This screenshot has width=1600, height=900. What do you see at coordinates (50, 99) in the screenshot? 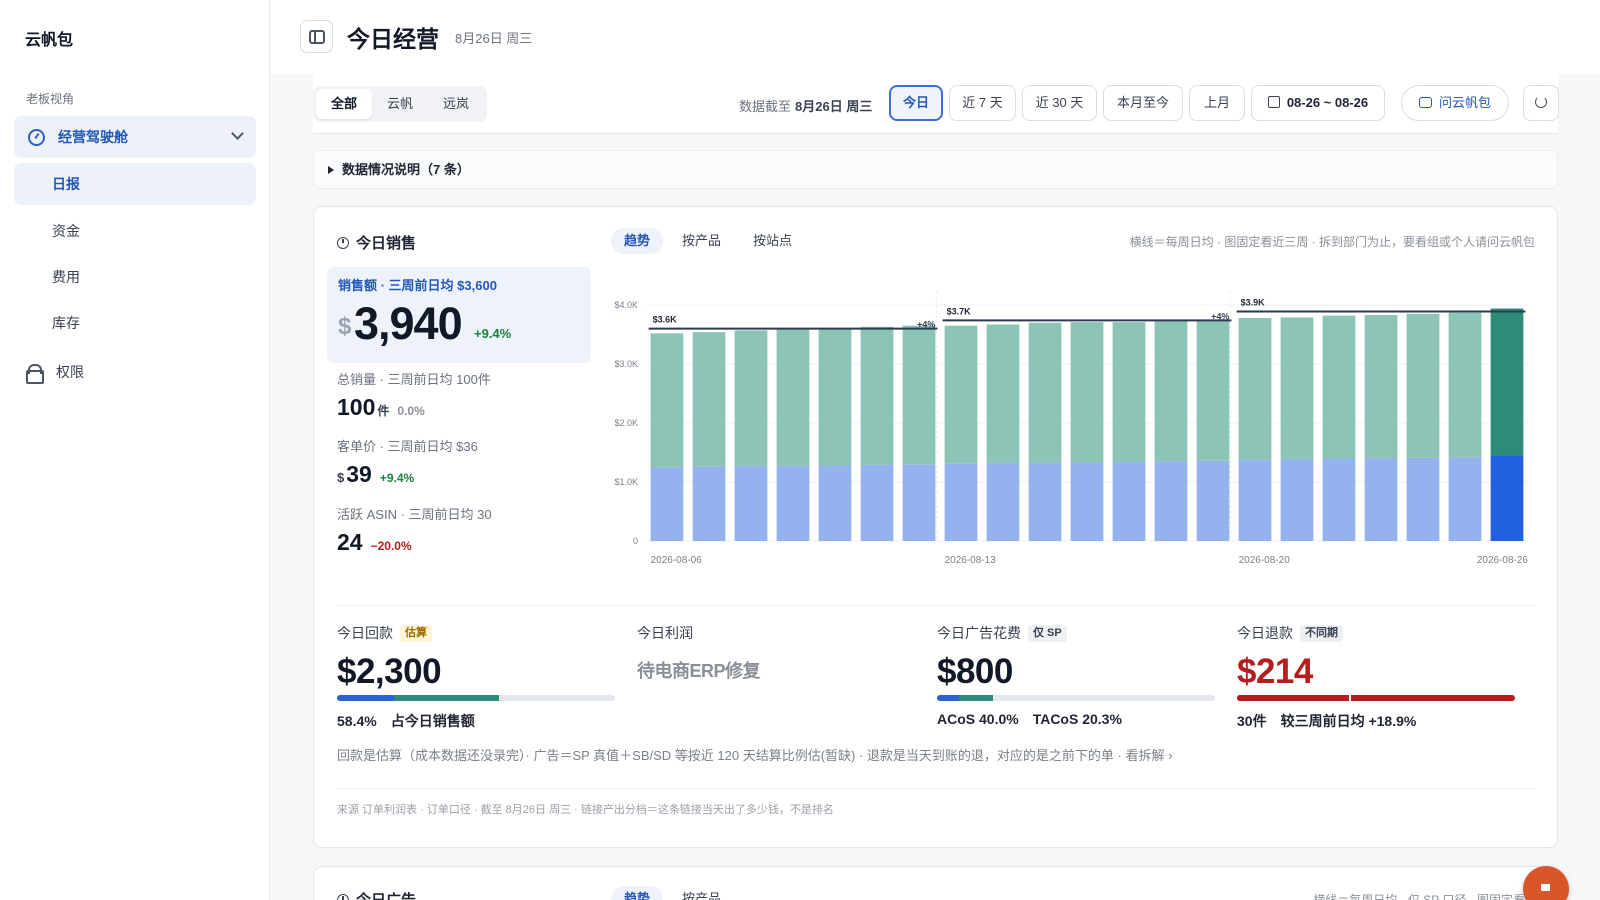
I see `sidebar-section-label: 老板视角` at bounding box center [50, 99].